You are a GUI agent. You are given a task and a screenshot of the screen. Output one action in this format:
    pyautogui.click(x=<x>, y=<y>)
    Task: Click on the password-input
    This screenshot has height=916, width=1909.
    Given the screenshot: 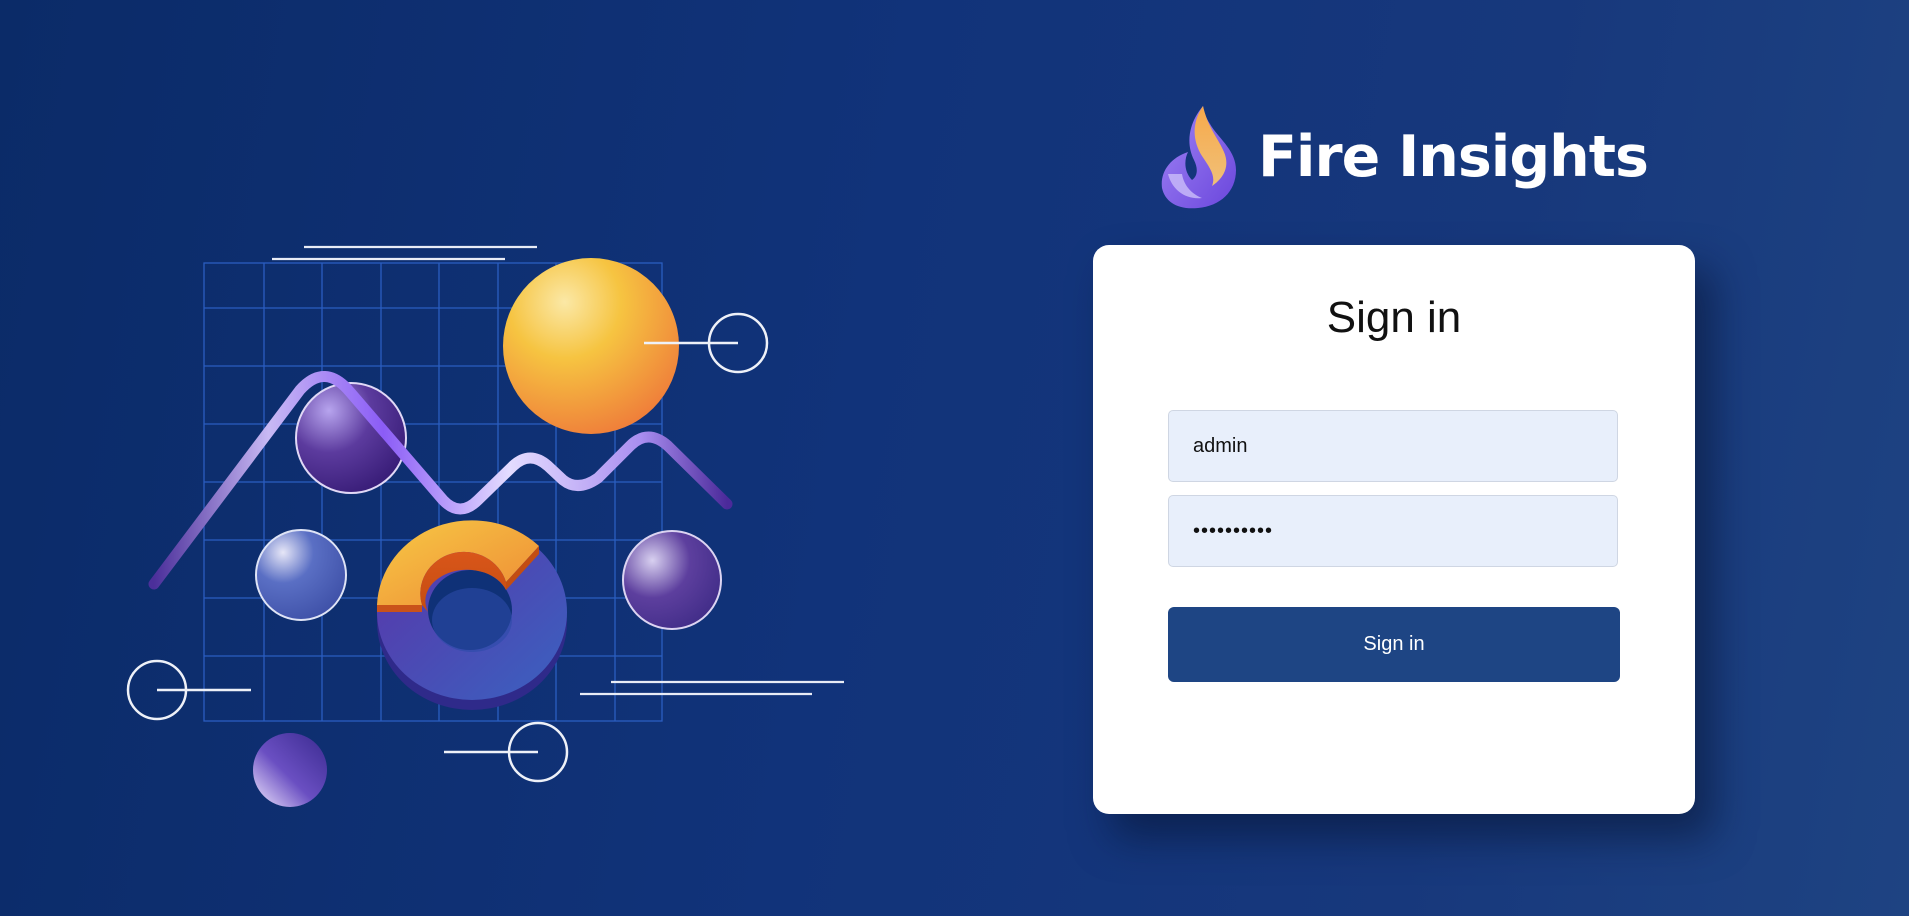 What is the action you would take?
    pyautogui.click(x=1393, y=531)
    